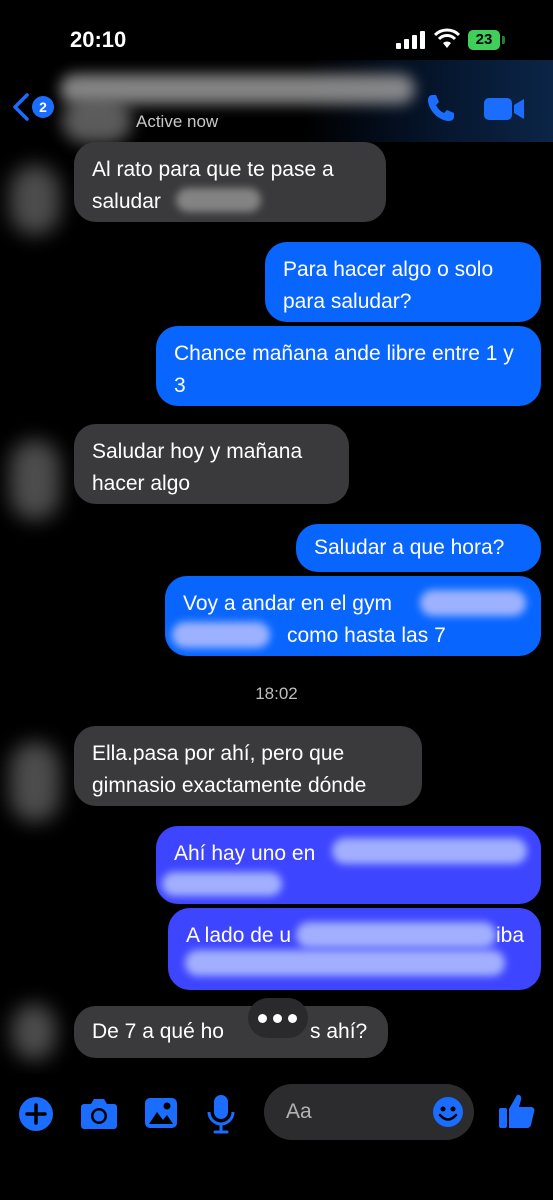  I want to click on battery-tip, so click(503, 40).